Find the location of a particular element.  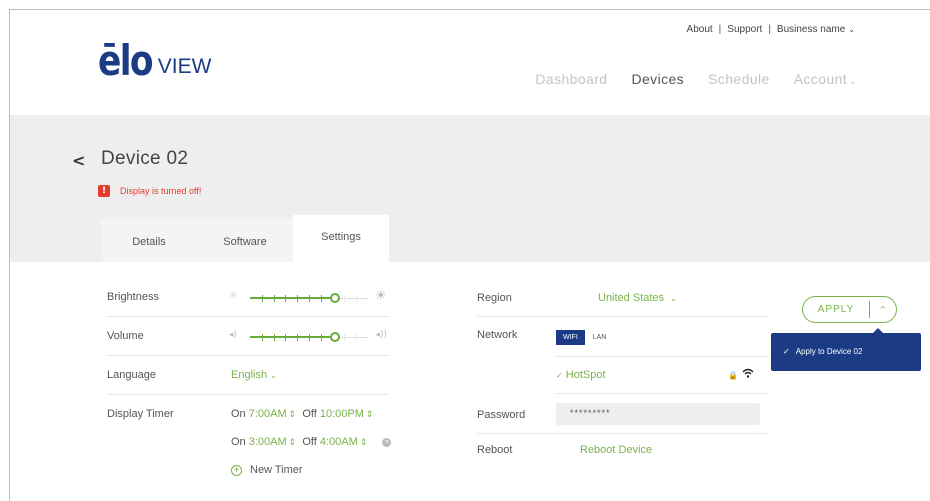

volume-track is located at coordinates (309, 337).